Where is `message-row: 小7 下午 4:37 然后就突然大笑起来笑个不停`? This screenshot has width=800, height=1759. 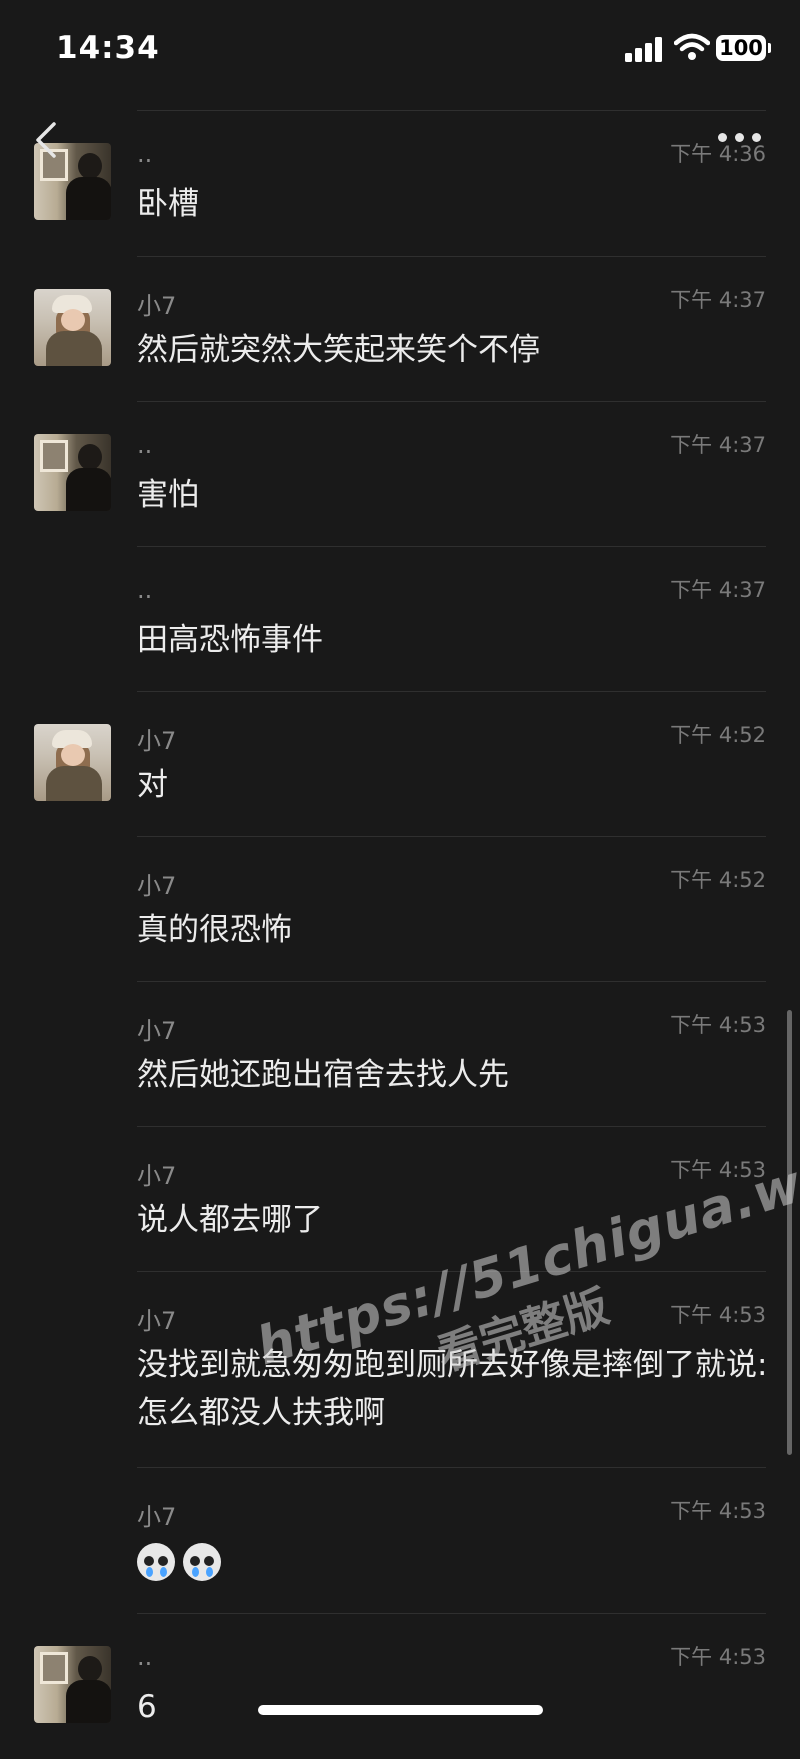 message-row: 小7 下午 4:37 然后就突然大笑起来笑个不停 is located at coordinates (400, 328).